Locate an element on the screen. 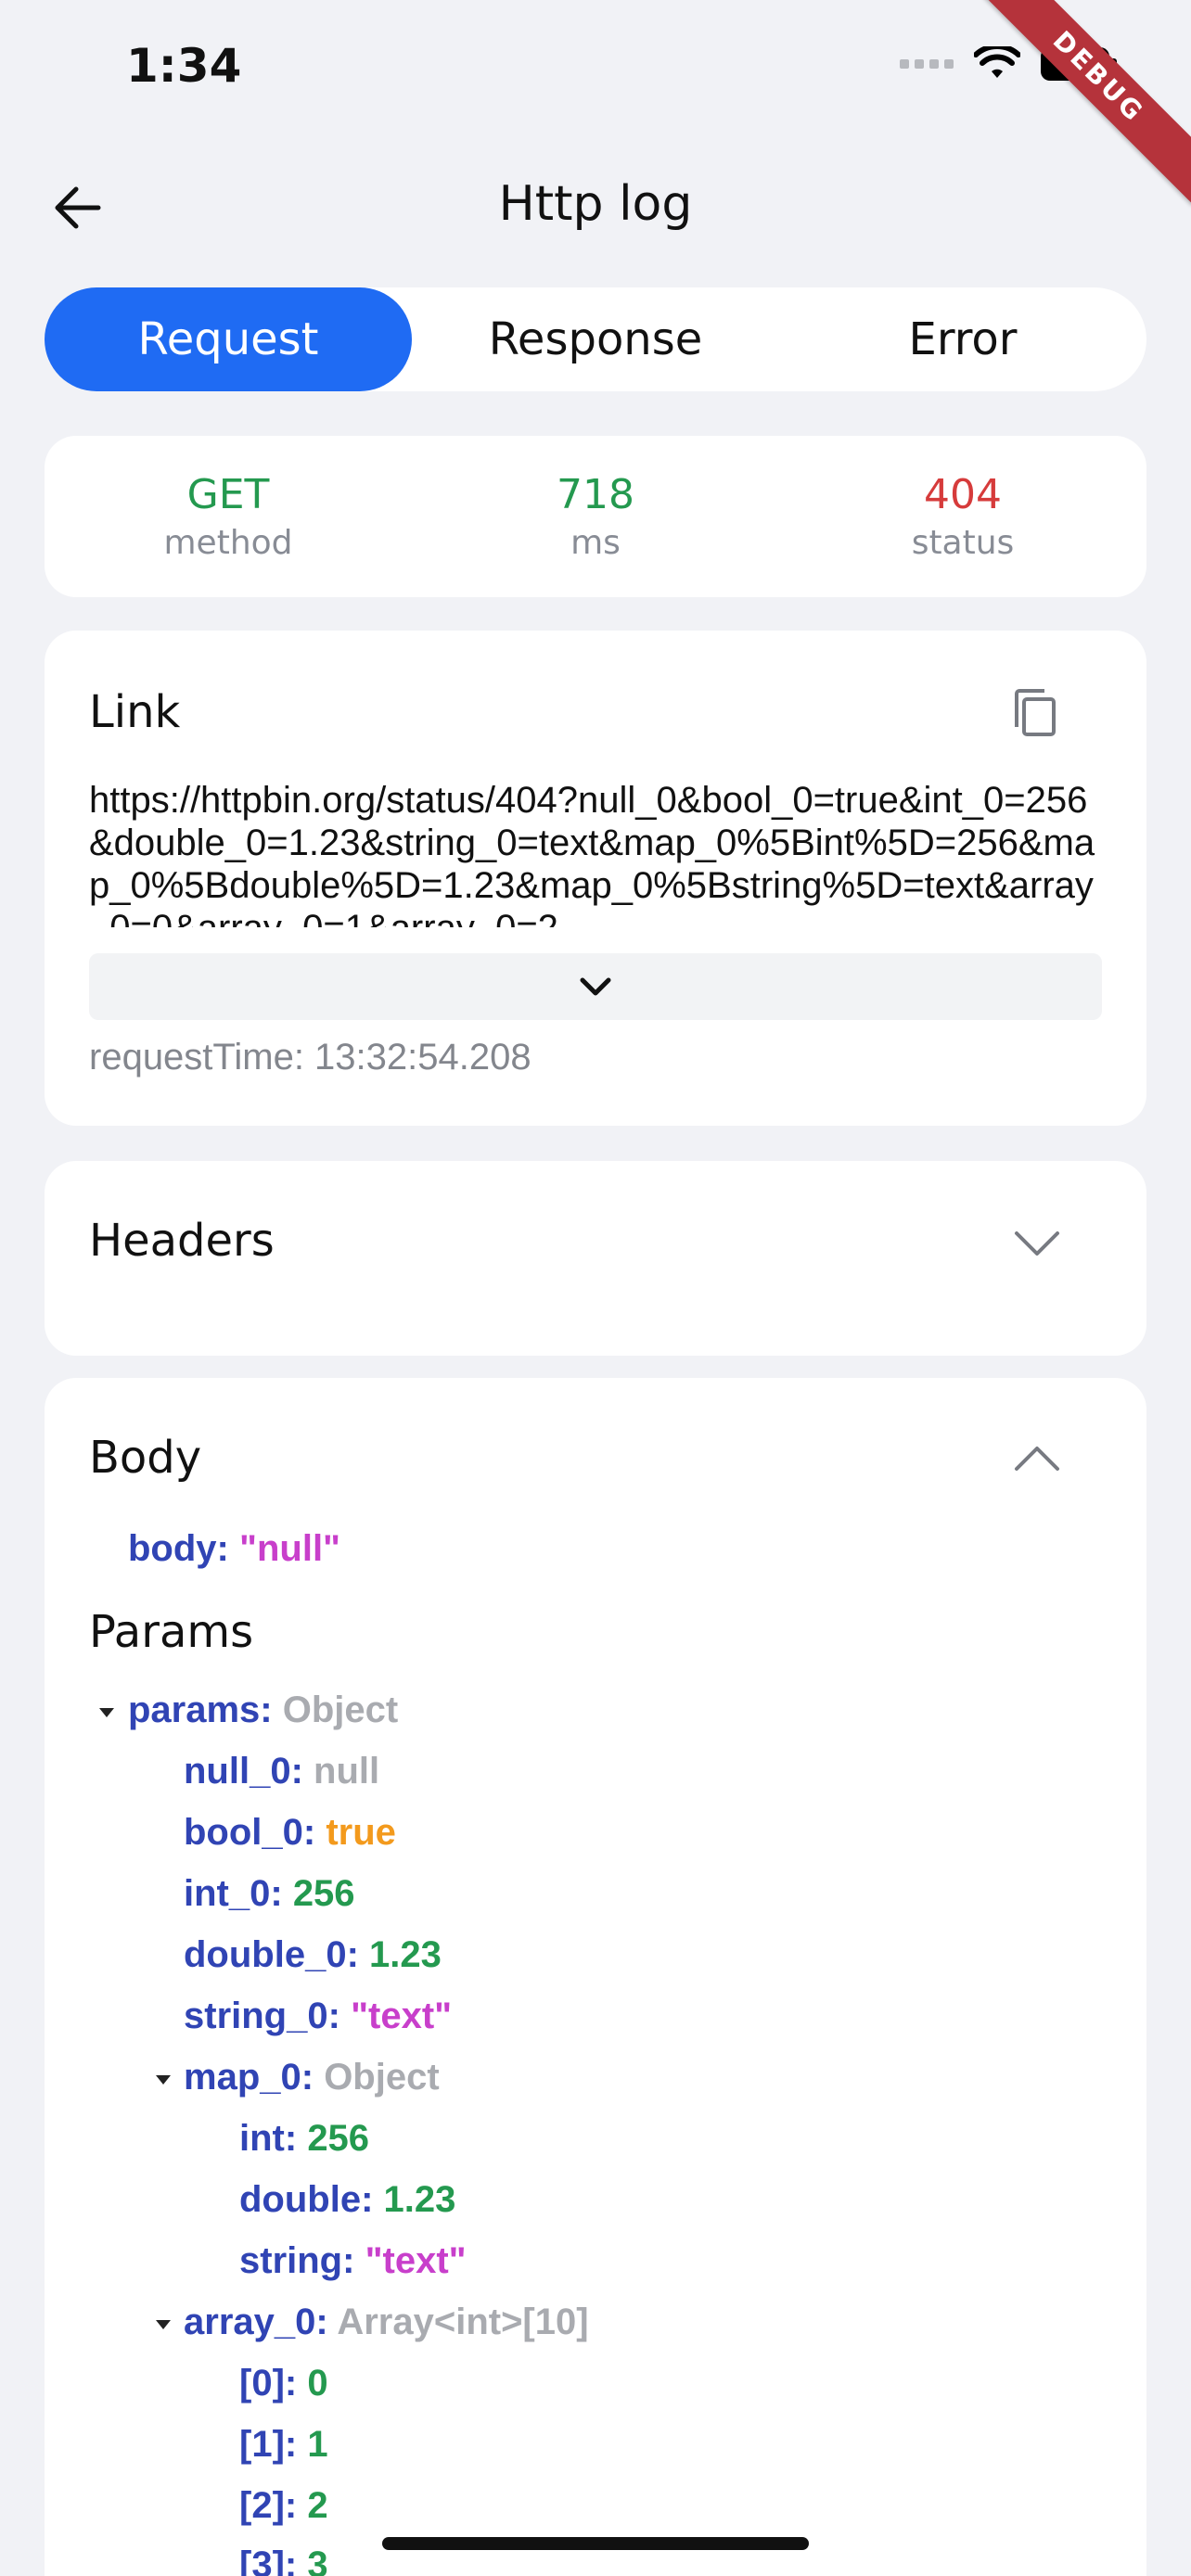  params-node: params: Object is located at coordinates (263, 1711).